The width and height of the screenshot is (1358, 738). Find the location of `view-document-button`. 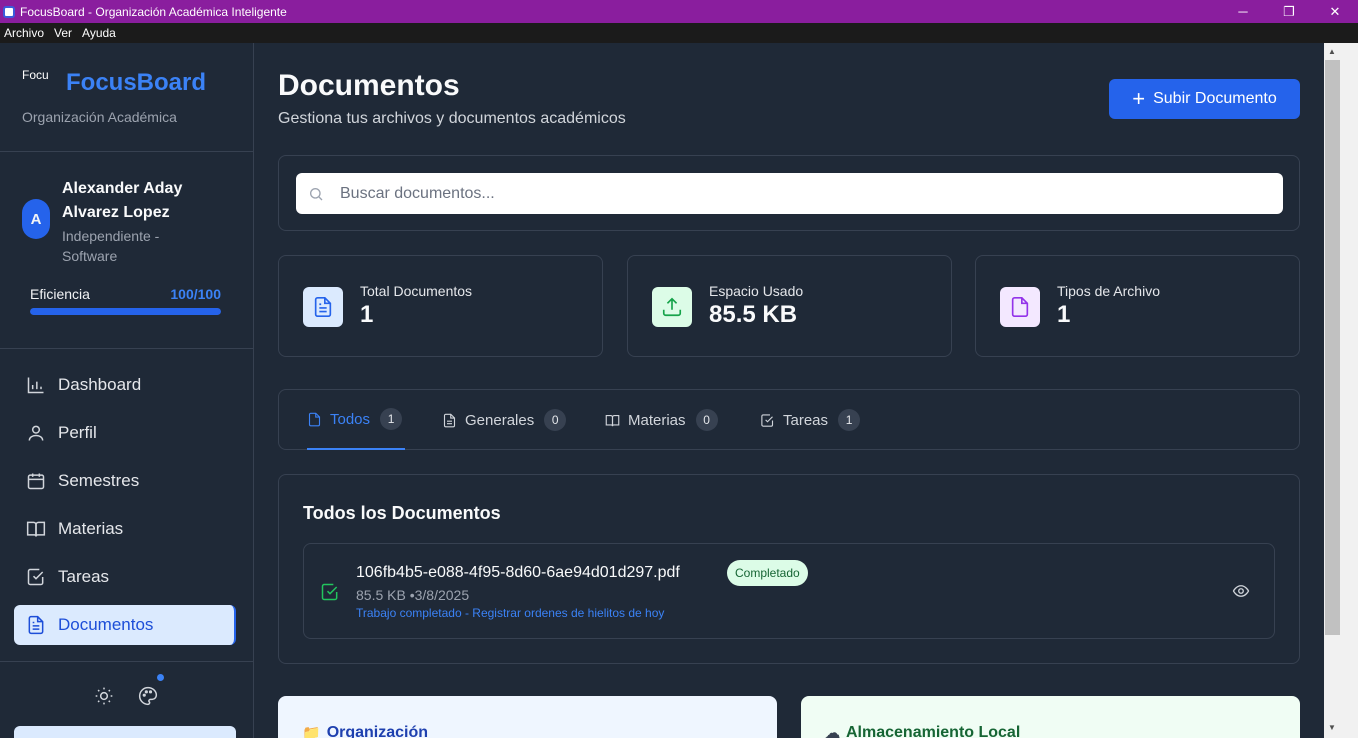

view-document-button is located at coordinates (1241, 591).